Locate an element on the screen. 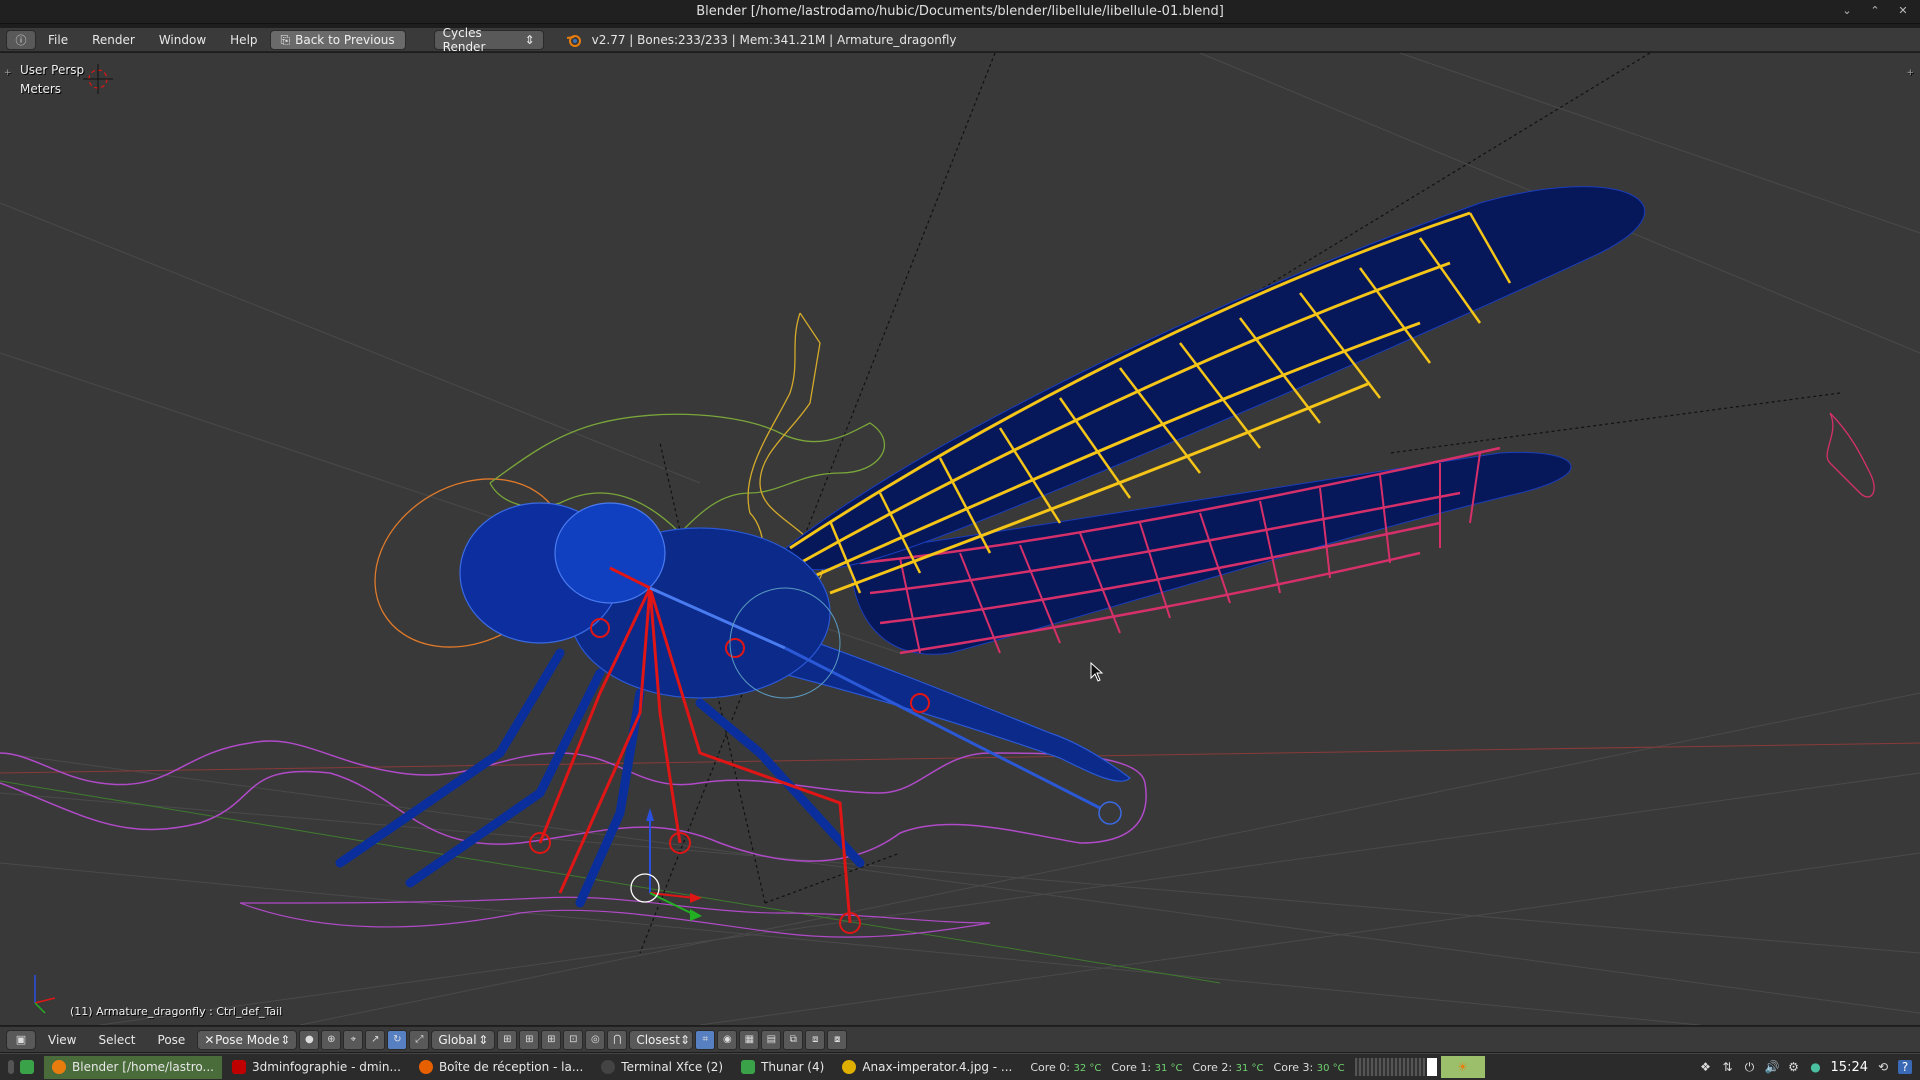 The width and height of the screenshot is (1920, 1080). render-engine-dropdown: Cycles Render ⇕ is located at coordinates (488, 40).